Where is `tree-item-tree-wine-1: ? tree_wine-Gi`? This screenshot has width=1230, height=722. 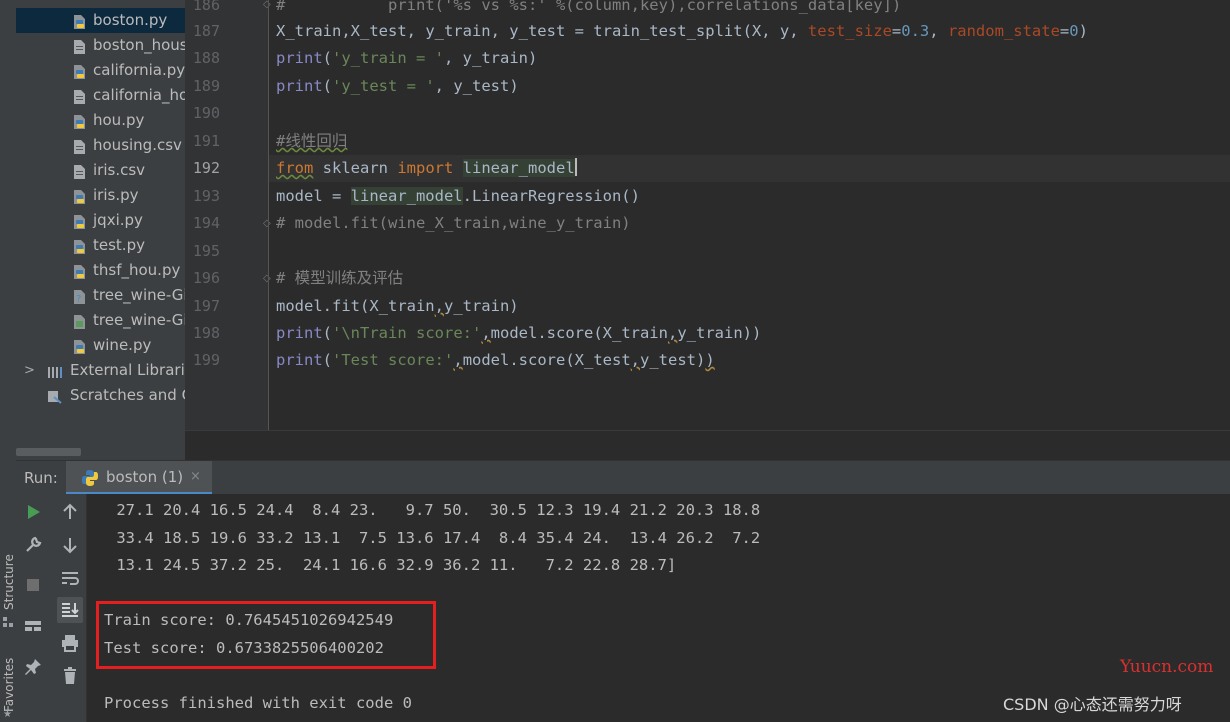
tree-item-tree-wine-1: ? tree_wine-Gi is located at coordinates (100, 295).